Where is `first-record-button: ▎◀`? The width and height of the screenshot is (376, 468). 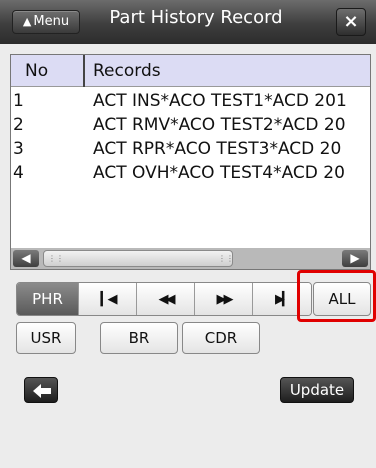 first-record-button: ▎◀ is located at coordinates (108, 299).